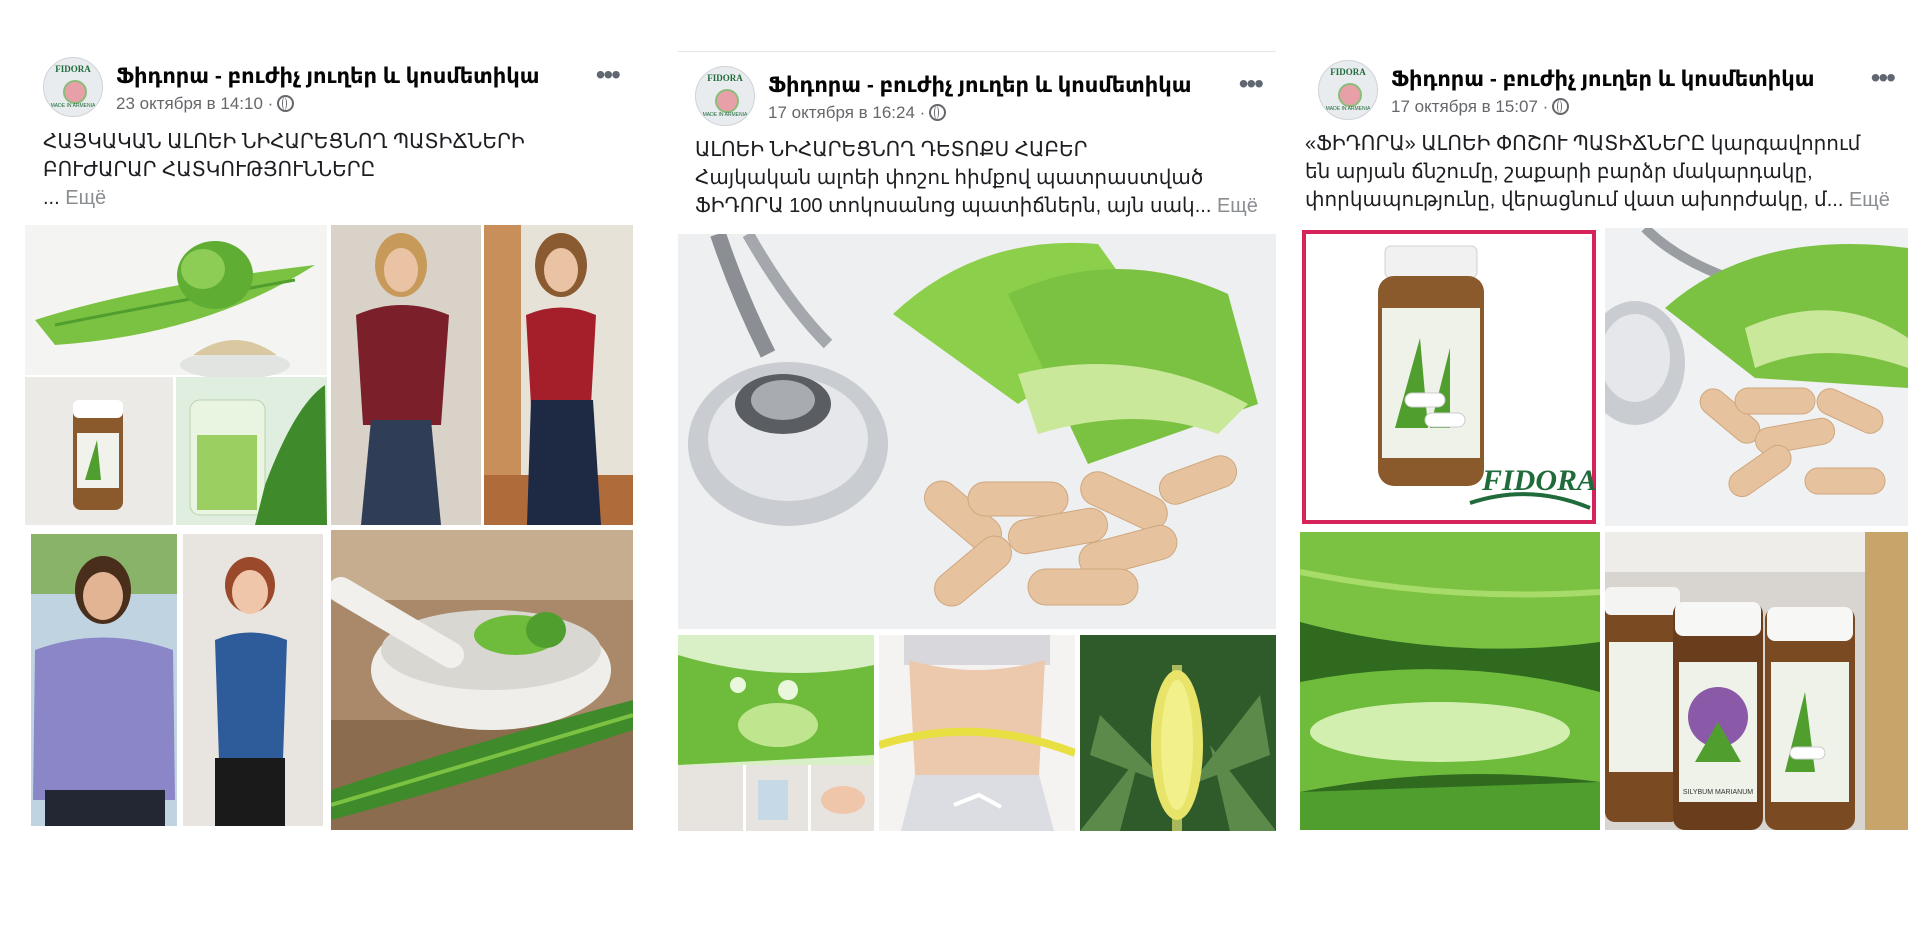 This screenshot has width=1920, height=925. I want to click on post-timestamp: 17 октября в 15:07 ·, so click(1480, 107).